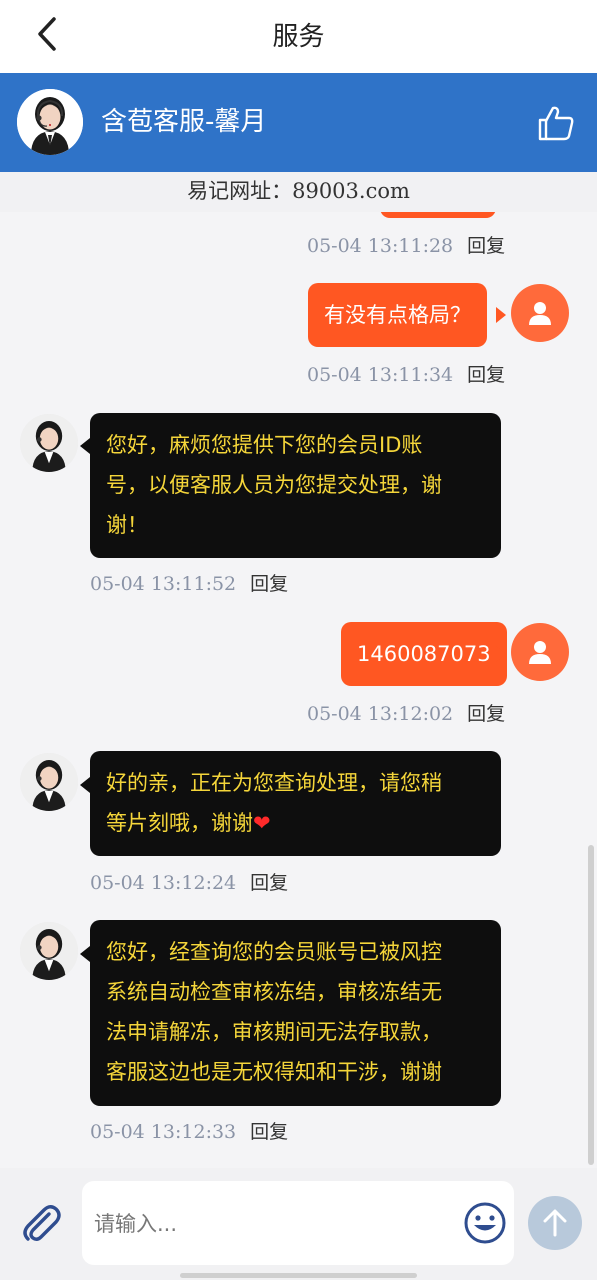 The width and height of the screenshot is (597, 1280). I want to click on like-button, so click(556, 123).